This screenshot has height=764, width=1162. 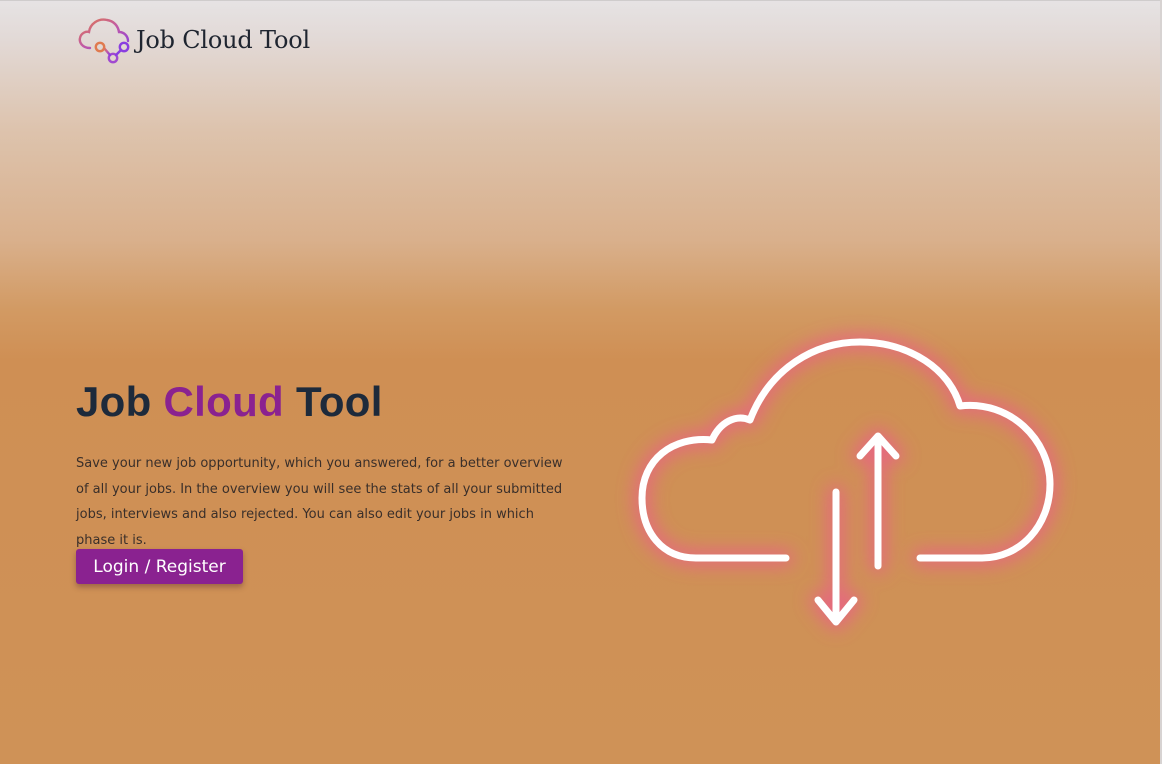 I want to click on brand-link: Job Cloud Tool, so click(x=193, y=40).